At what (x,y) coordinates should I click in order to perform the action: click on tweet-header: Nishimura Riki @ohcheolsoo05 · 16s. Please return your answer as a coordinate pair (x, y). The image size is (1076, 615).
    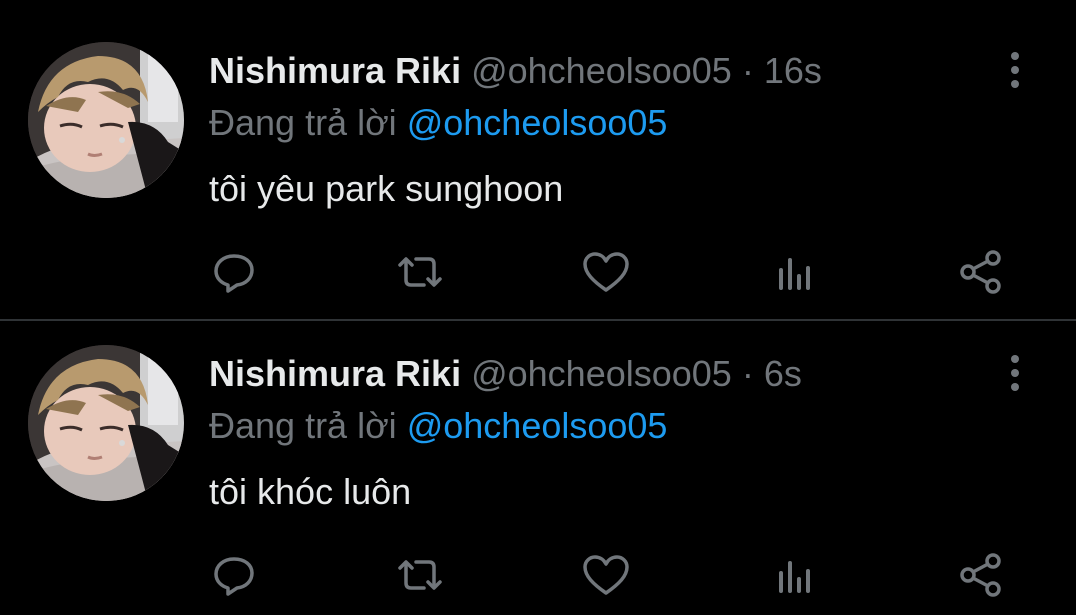
    Looking at the image, I should click on (515, 71).